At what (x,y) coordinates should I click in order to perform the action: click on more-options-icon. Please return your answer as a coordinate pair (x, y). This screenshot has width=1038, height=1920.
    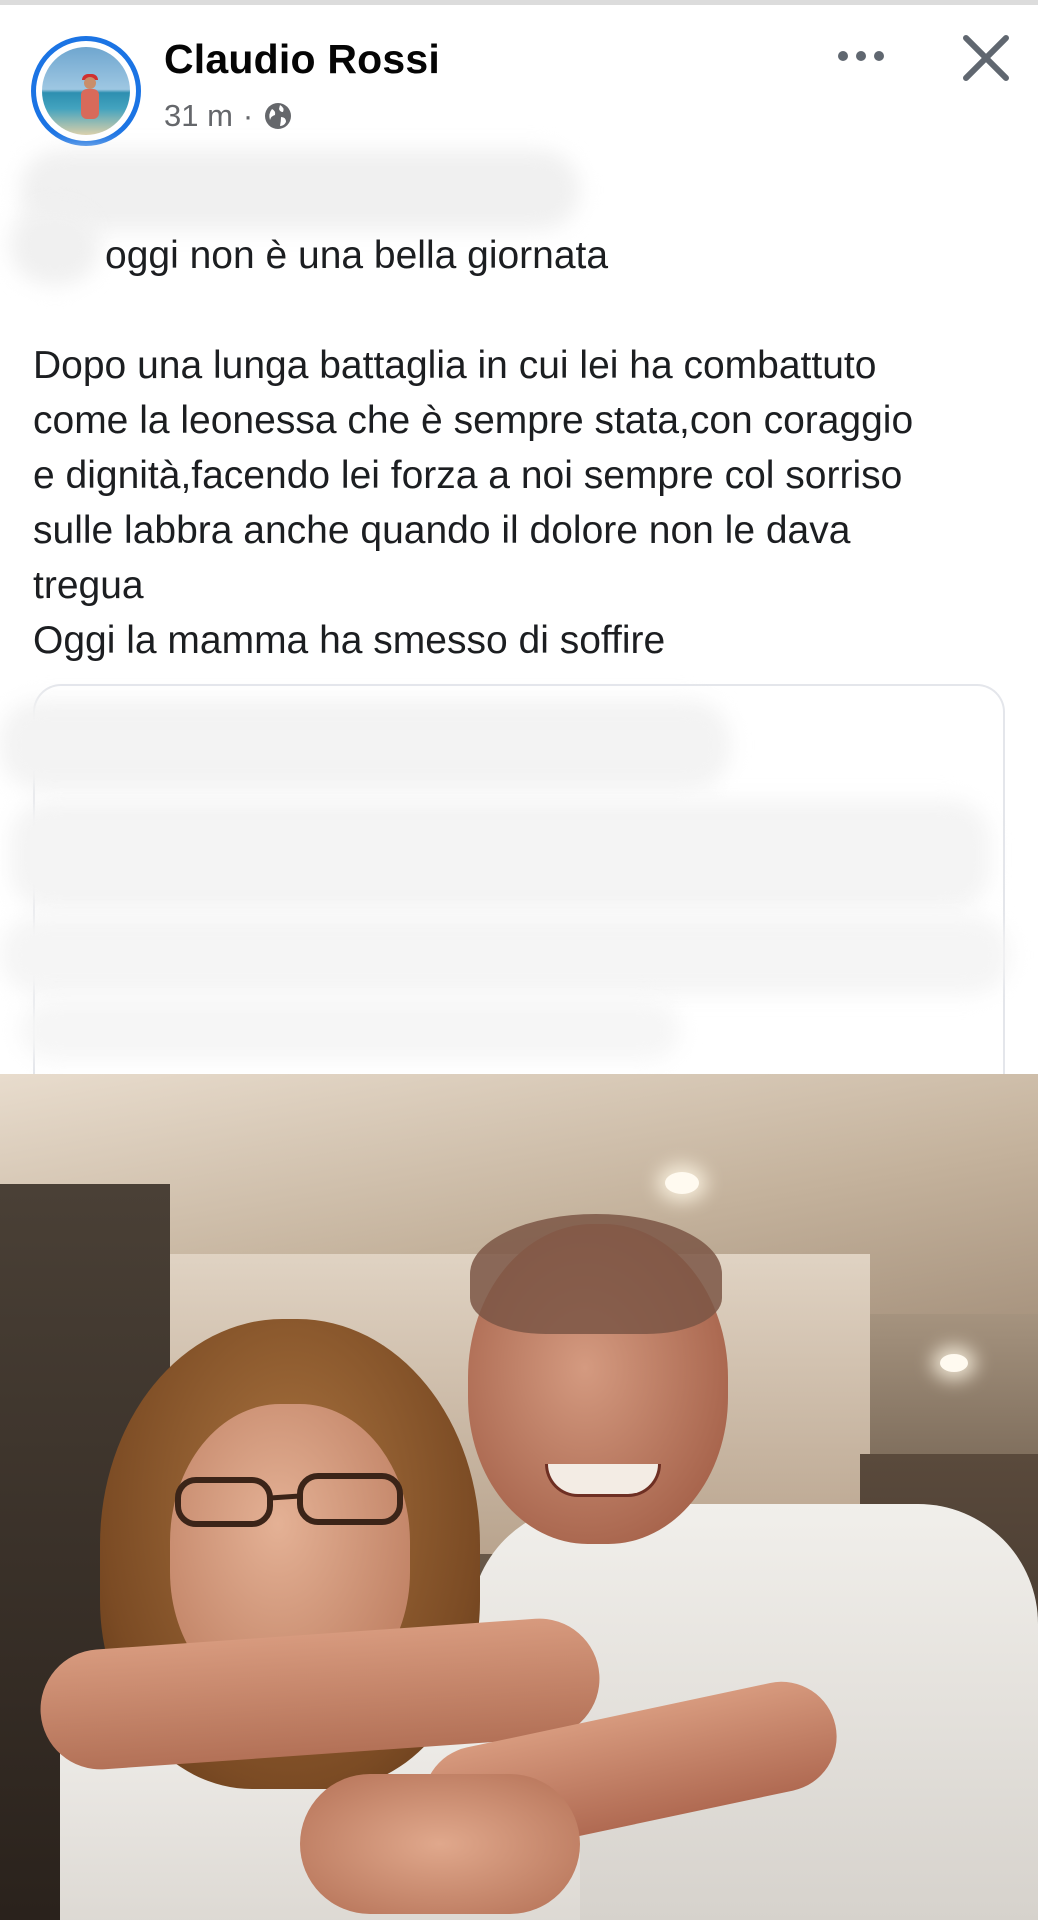
    Looking at the image, I should click on (868, 56).